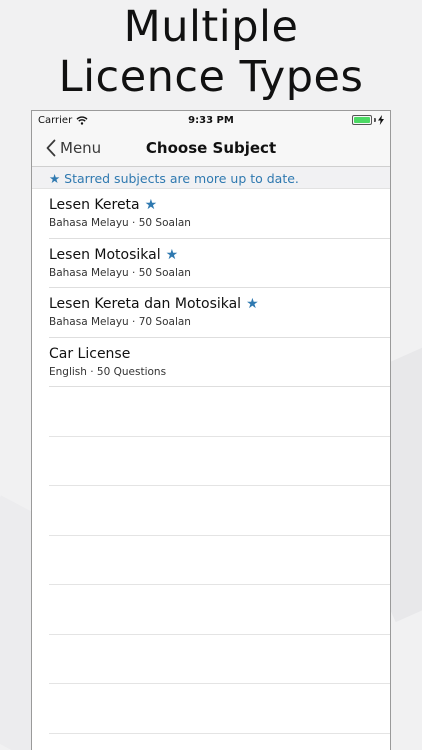 The image size is (422, 750). What do you see at coordinates (211, 77) in the screenshot?
I see `headline-line-2: Licence Types` at bounding box center [211, 77].